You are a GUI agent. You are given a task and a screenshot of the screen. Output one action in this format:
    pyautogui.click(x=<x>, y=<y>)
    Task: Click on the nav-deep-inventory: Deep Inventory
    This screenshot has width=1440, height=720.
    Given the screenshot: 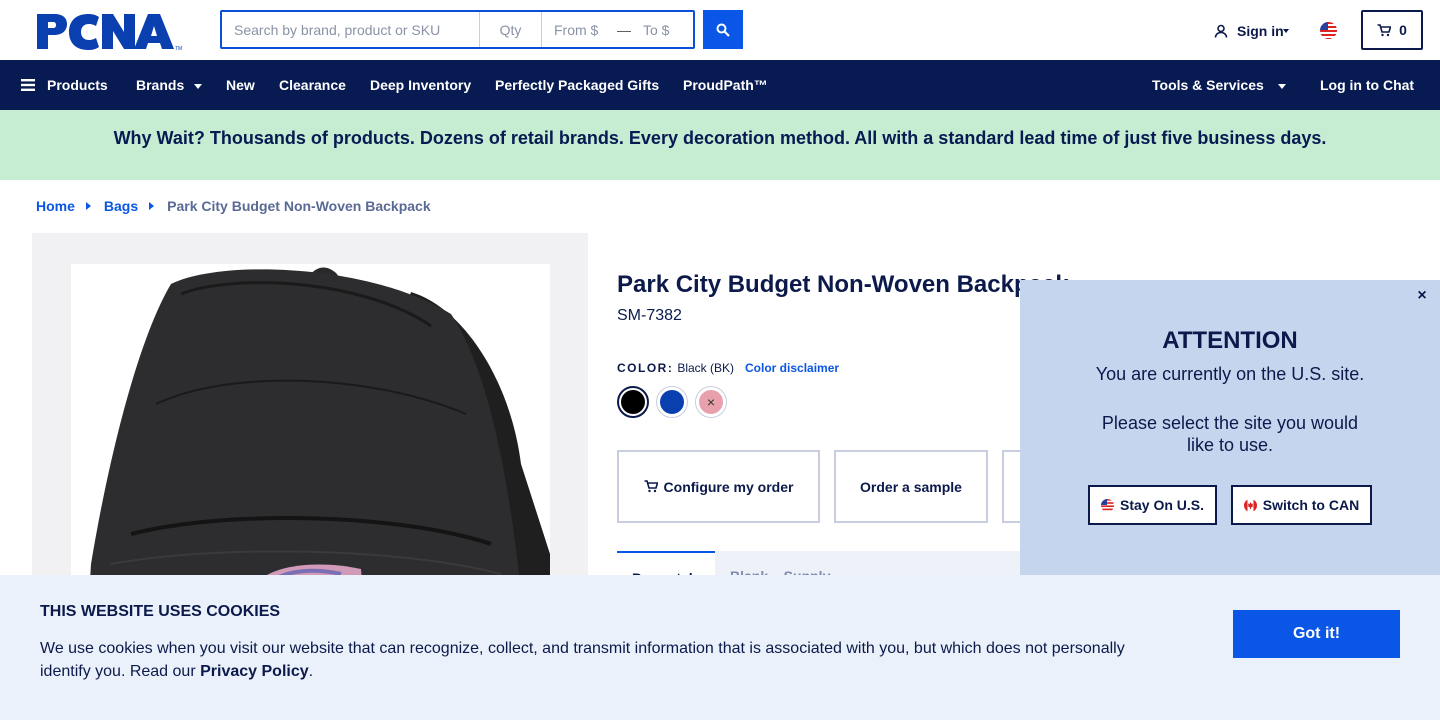 What is the action you would take?
    pyautogui.click(x=420, y=85)
    